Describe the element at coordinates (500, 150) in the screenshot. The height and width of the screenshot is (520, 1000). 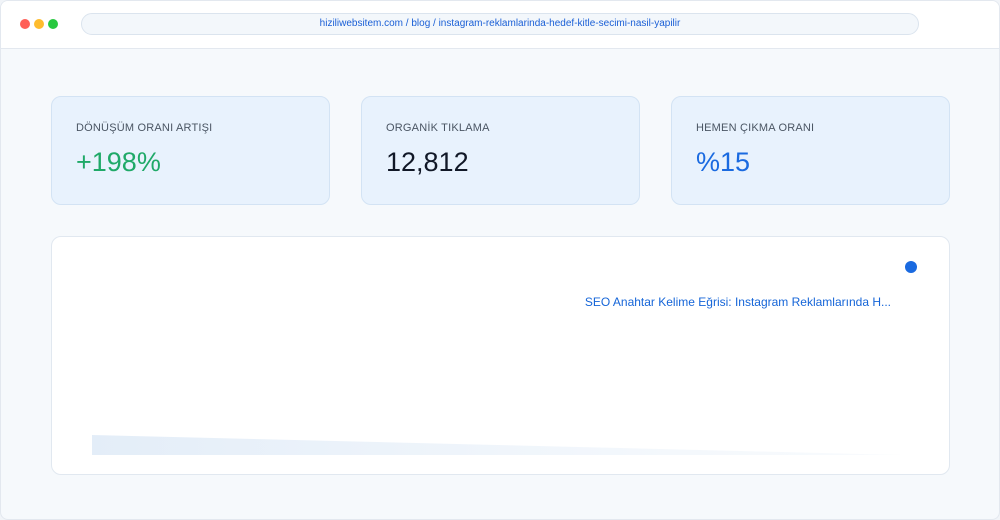
I see `stat-card-organic-clicks: ORGANİK TIKLAMA 12,812` at that location.